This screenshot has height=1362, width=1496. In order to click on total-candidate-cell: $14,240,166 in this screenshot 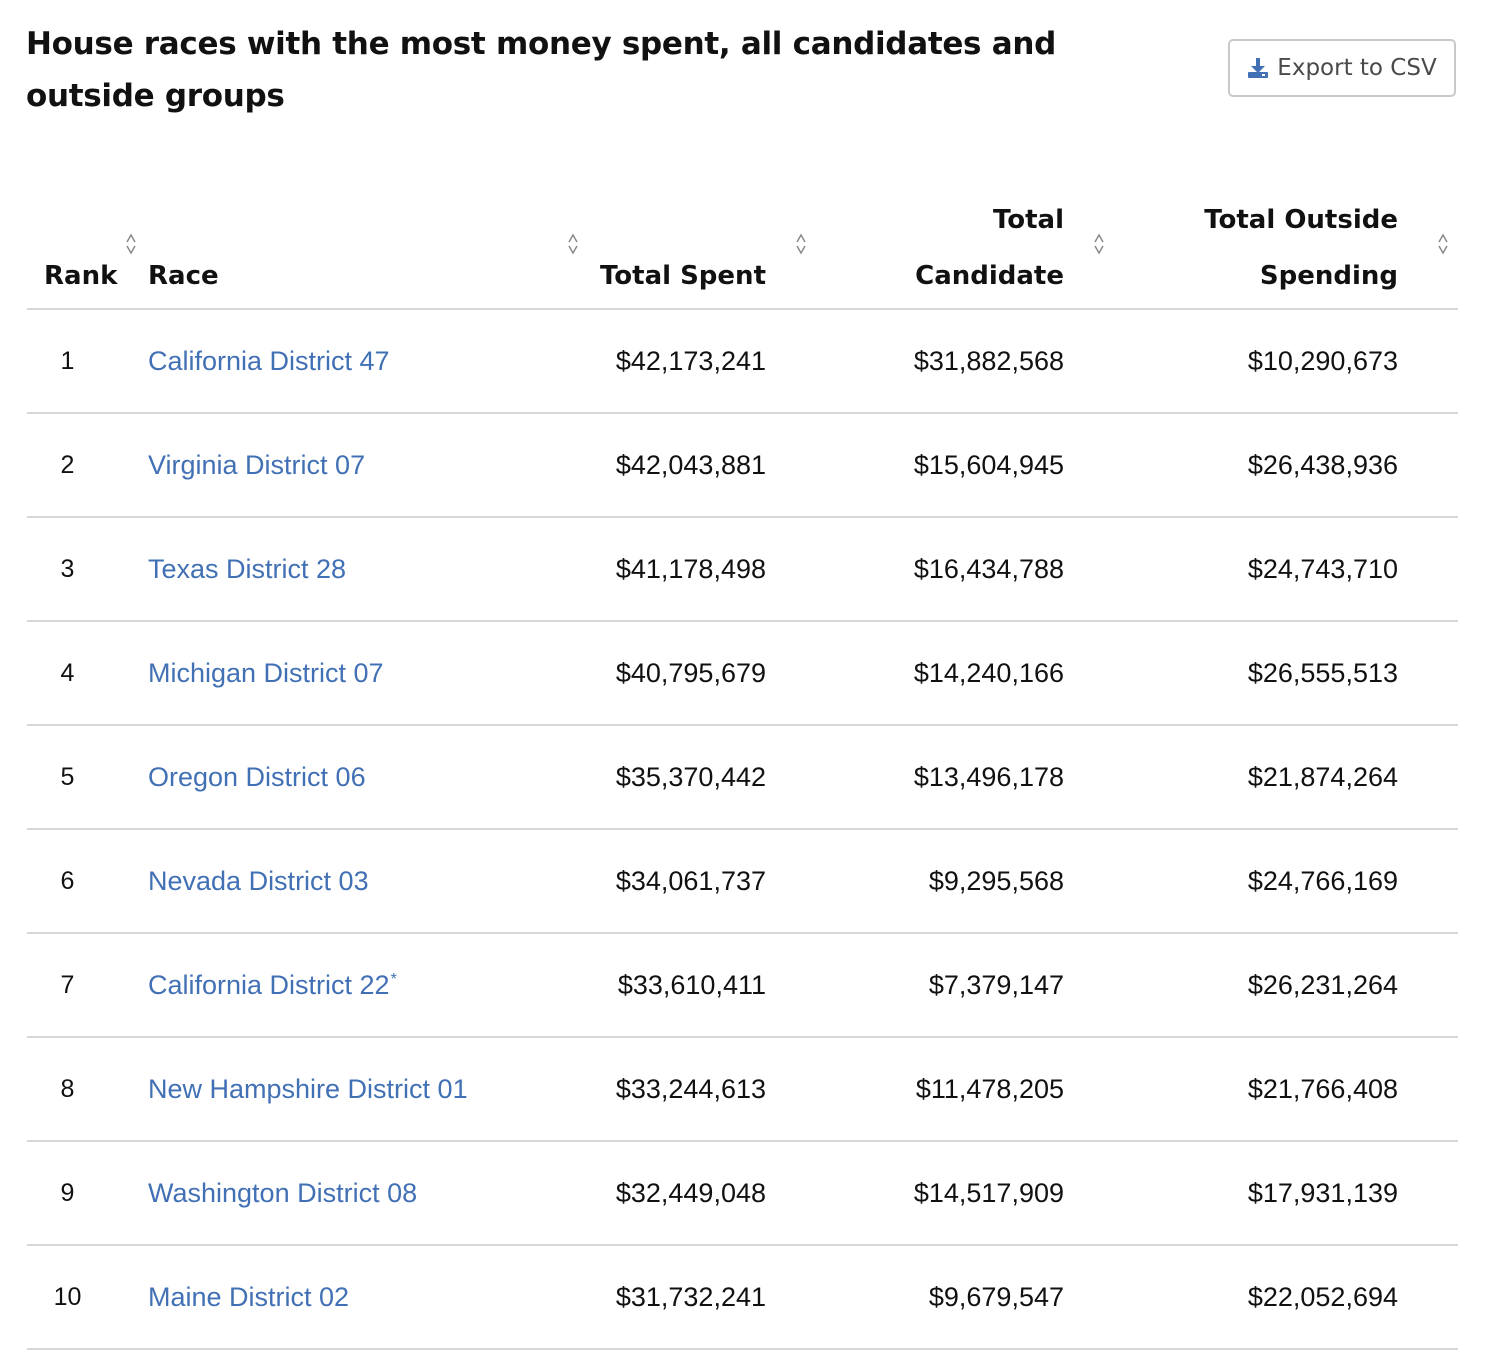, I will do `click(966, 673)`.